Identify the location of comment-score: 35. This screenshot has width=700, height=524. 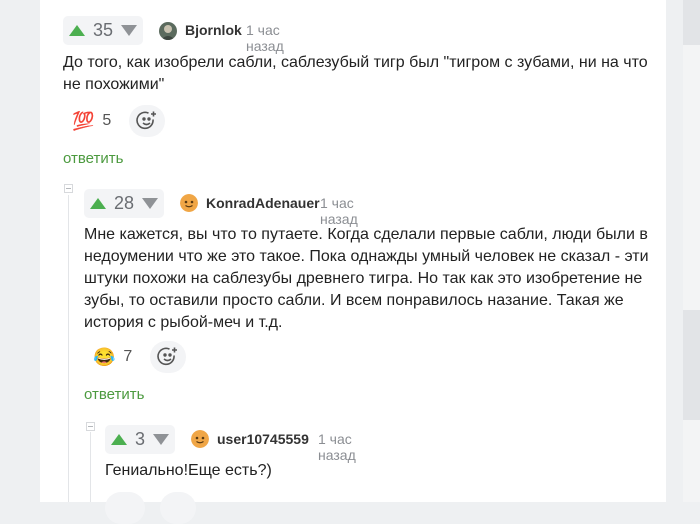
(103, 30).